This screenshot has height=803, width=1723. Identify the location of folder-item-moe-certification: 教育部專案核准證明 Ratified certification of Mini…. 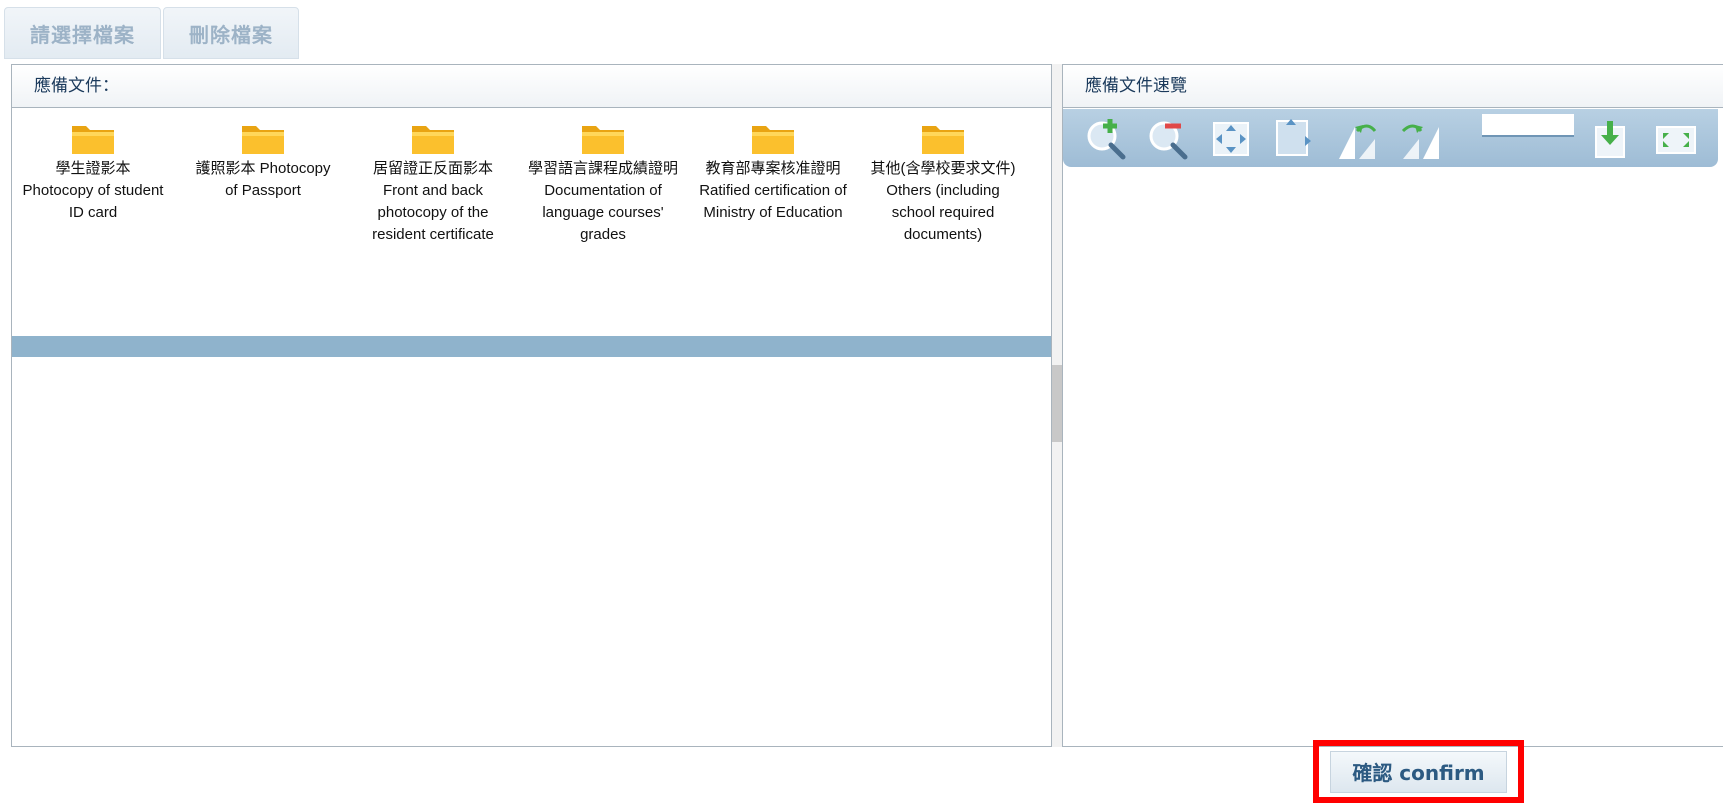
(773, 166).